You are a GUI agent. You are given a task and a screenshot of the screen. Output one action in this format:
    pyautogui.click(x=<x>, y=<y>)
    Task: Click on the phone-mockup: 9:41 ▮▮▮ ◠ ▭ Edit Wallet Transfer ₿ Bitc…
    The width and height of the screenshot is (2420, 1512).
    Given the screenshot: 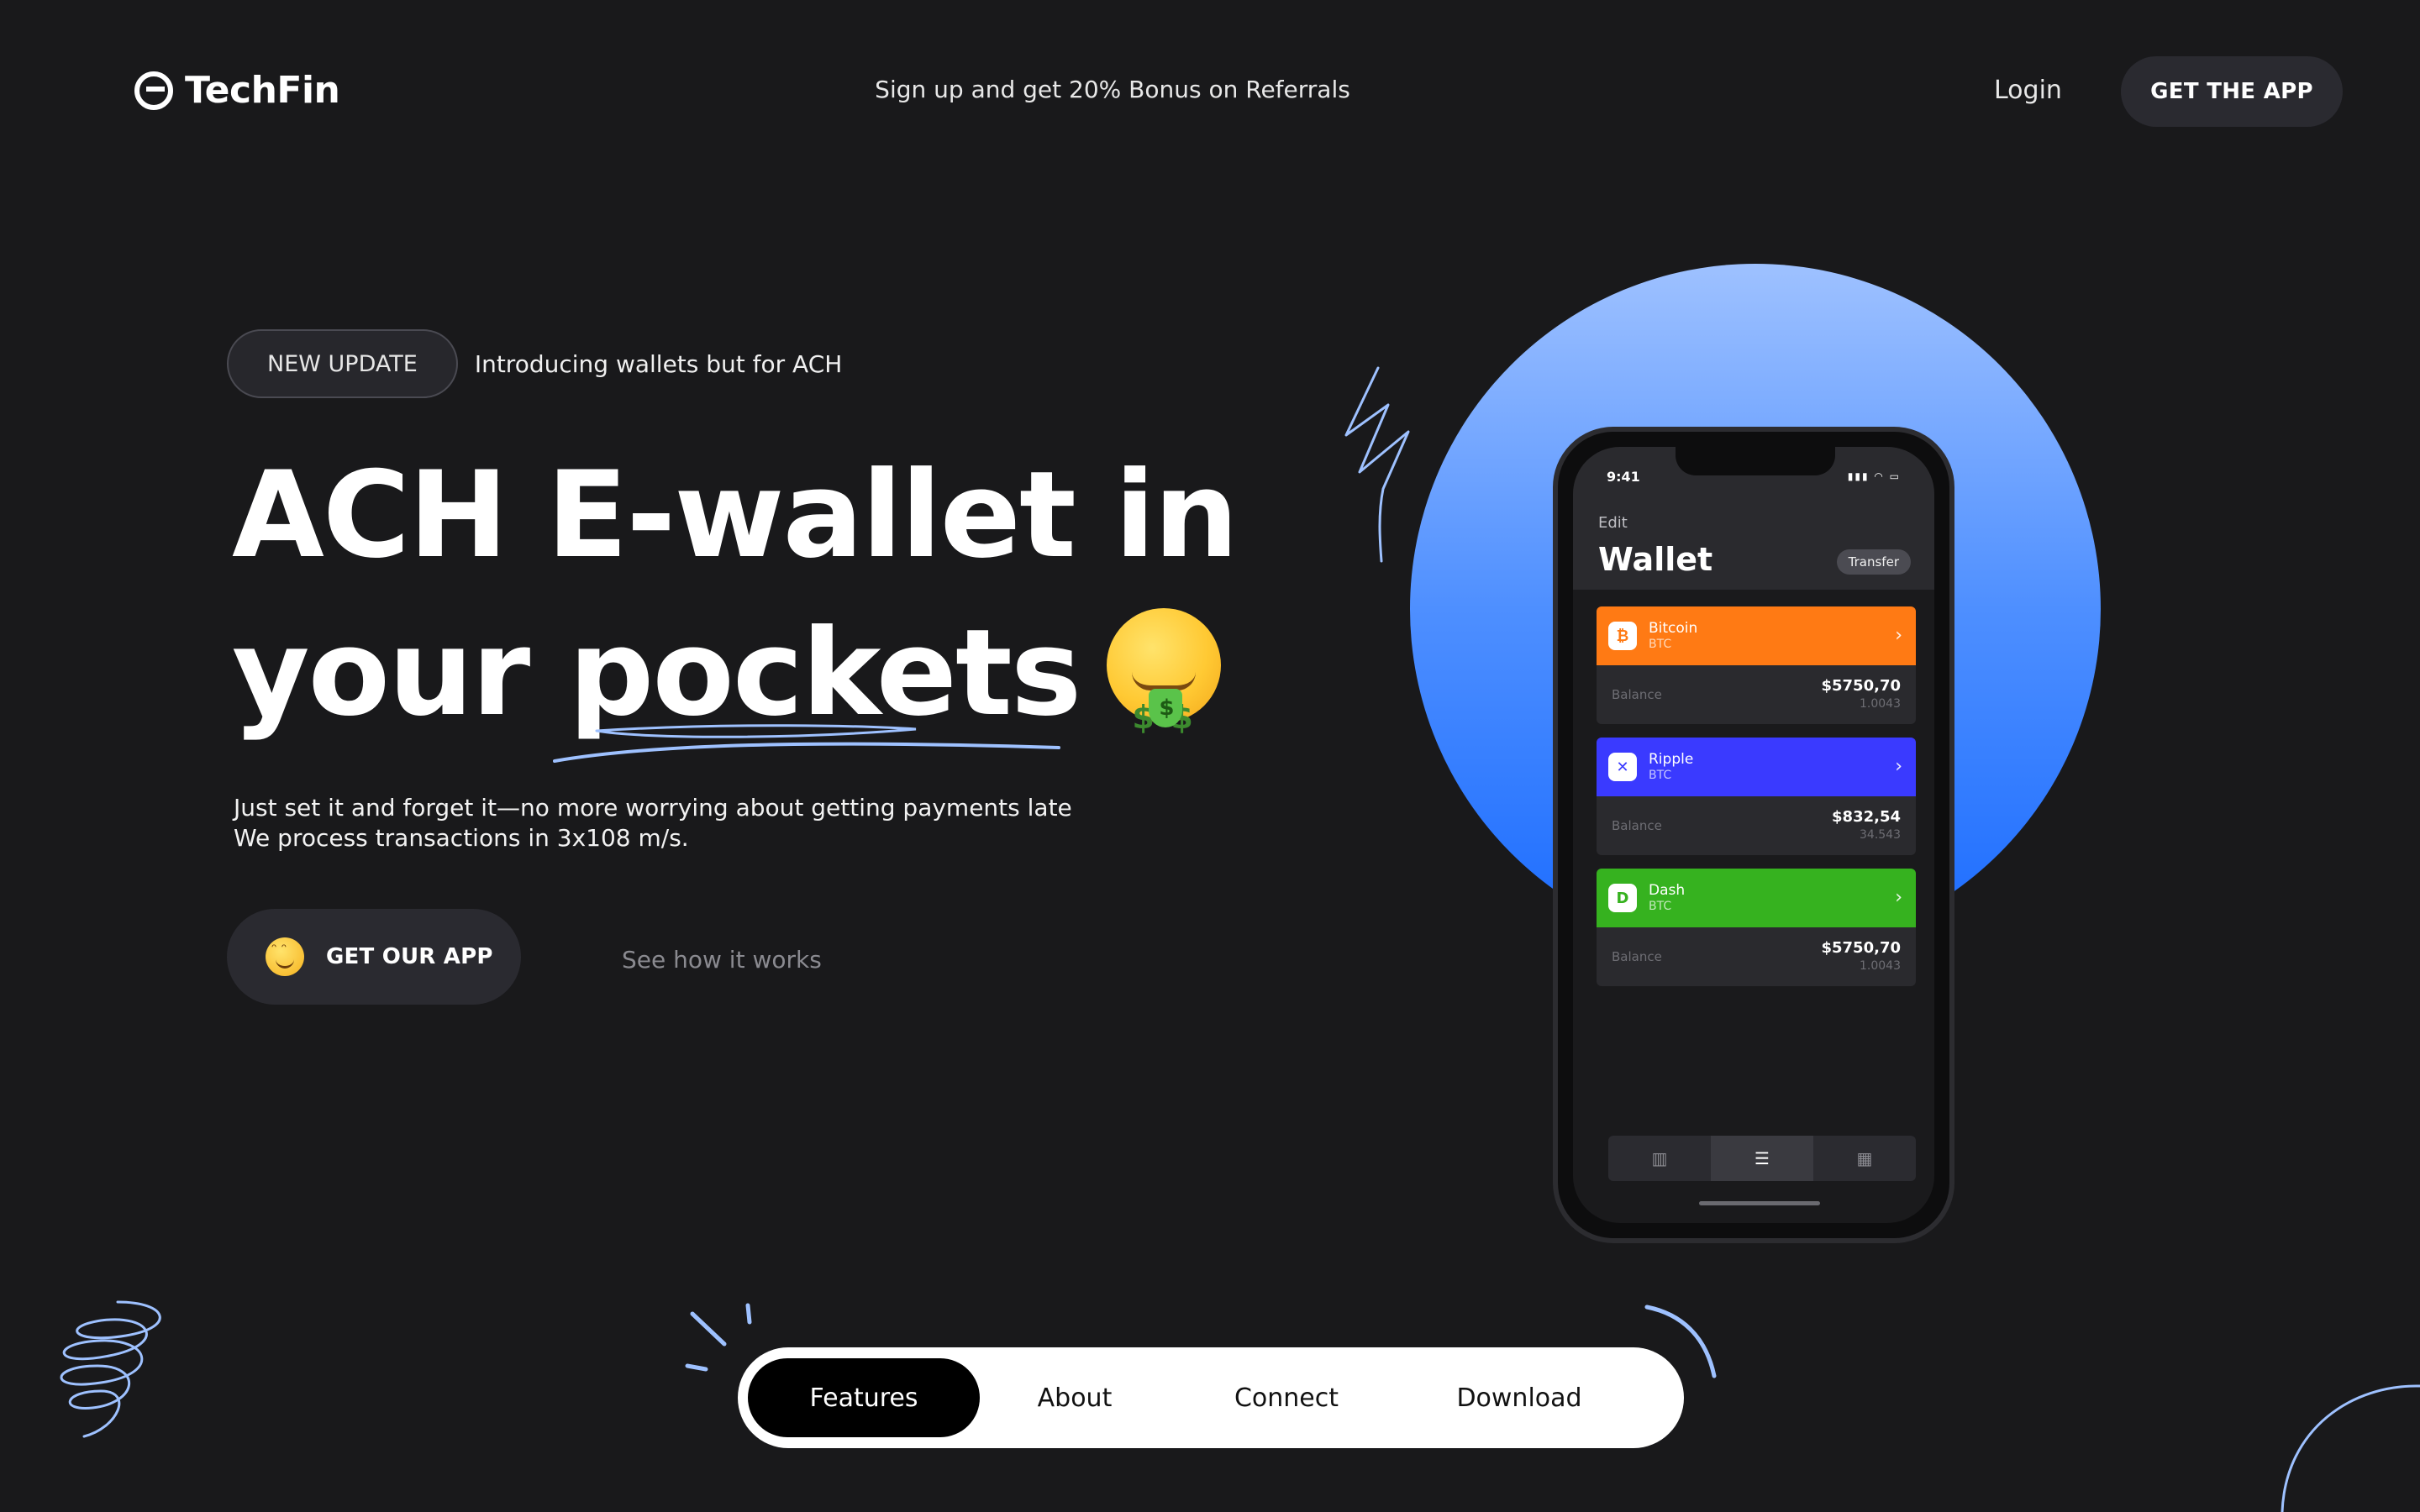 What is the action you would take?
    pyautogui.click(x=1753, y=835)
    